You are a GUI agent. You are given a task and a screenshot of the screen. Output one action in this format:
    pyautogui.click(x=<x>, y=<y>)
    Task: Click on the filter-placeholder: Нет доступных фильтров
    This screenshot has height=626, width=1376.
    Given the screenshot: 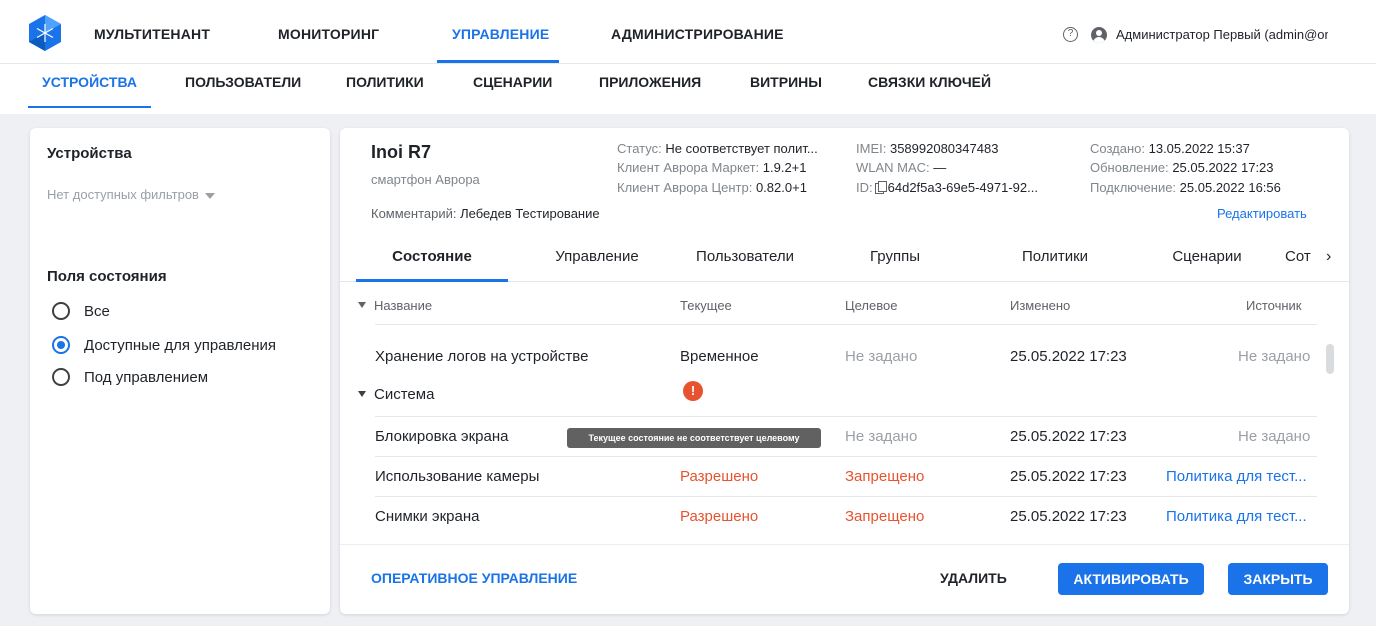 What is the action you would take?
    pyautogui.click(x=123, y=194)
    